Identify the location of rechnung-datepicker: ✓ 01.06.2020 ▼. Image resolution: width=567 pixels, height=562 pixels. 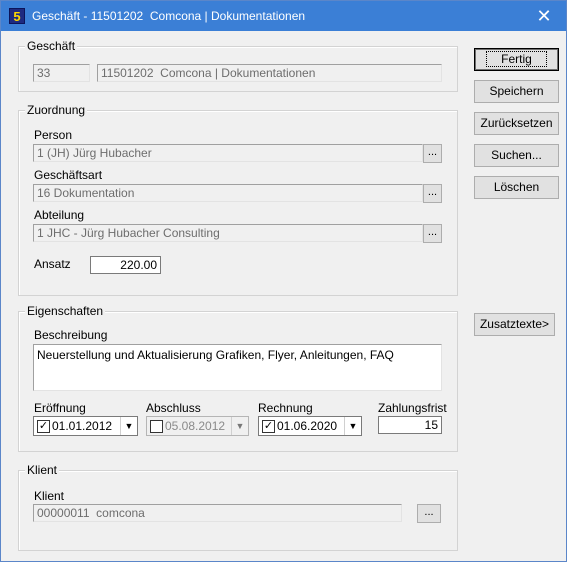
(310, 426).